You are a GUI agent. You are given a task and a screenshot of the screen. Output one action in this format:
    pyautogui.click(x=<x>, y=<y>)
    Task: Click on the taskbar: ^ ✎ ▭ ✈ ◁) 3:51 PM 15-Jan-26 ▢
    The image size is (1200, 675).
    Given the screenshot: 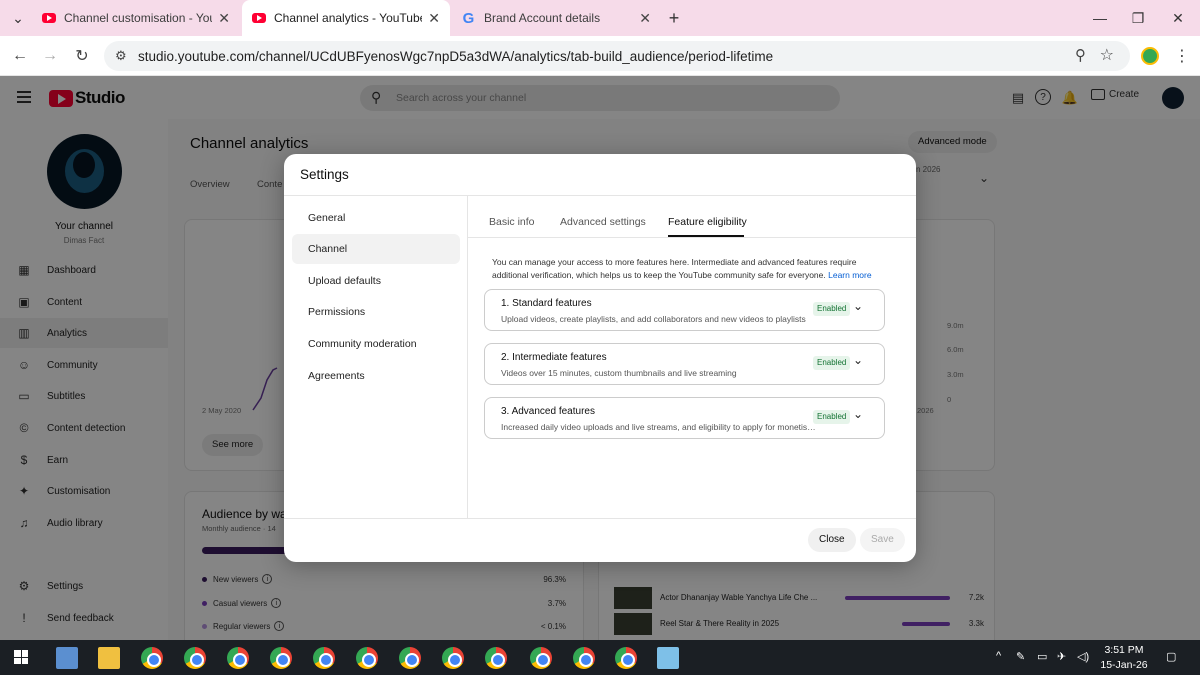 What is the action you would take?
    pyautogui.click(x=600, y=657)
    